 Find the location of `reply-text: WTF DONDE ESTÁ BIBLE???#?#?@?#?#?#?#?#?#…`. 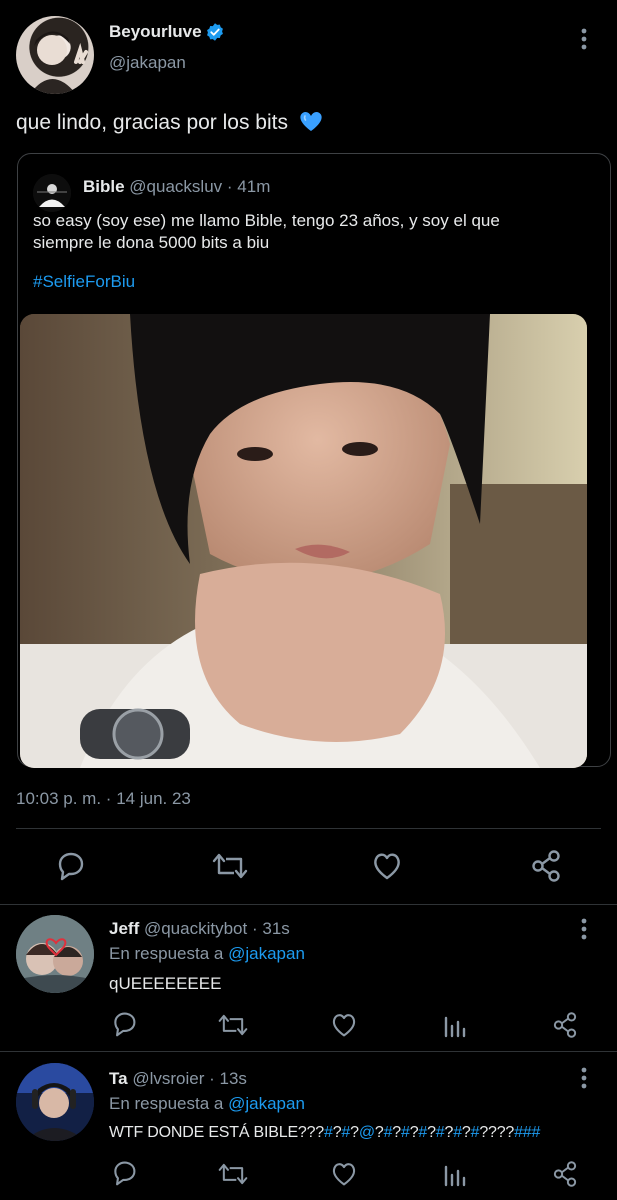

reply-text: WTF DONDE ESTÁ BIBLE???#?#?@?#?#?#?#?#?#… is located at coordinates (324, 1133).